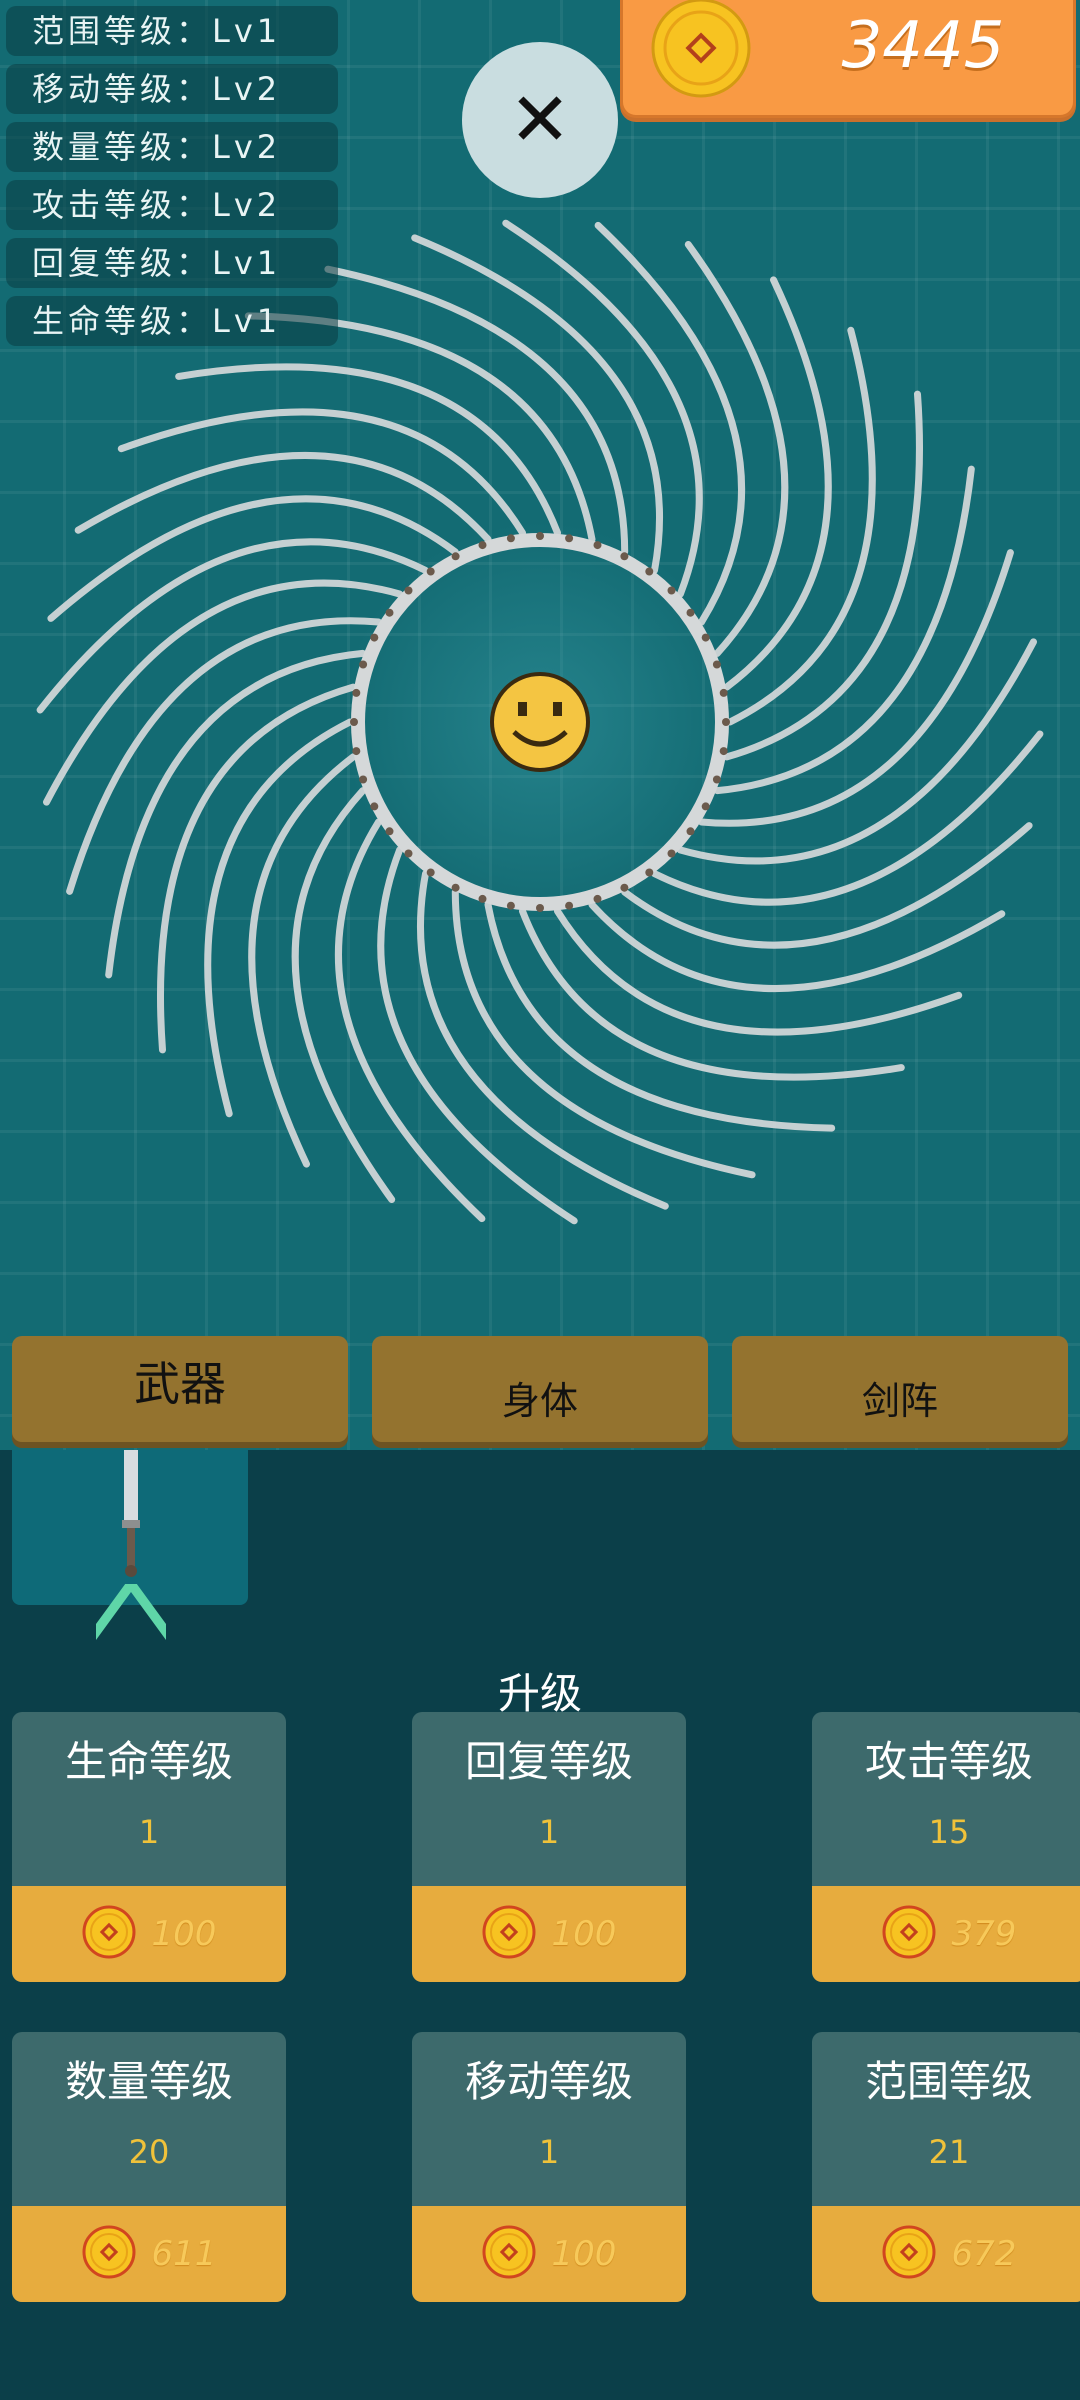  I want to click on upgrade-price: 611, so click(184, 2254).